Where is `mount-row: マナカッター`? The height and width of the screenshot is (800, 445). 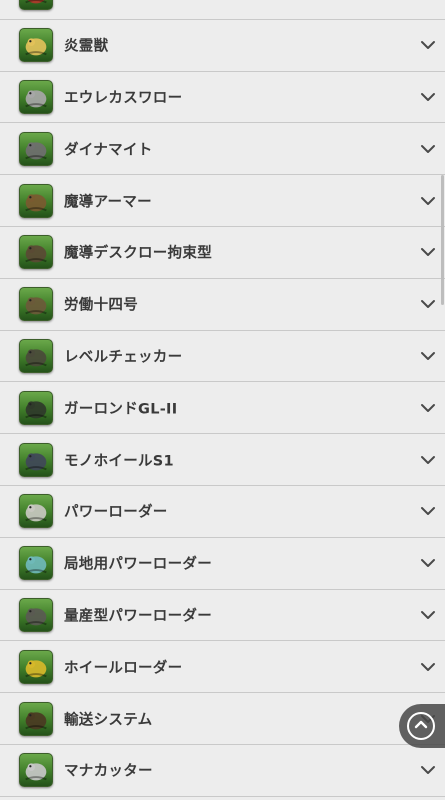 mount-row: マナカッター is located at coordinates (222, 770).